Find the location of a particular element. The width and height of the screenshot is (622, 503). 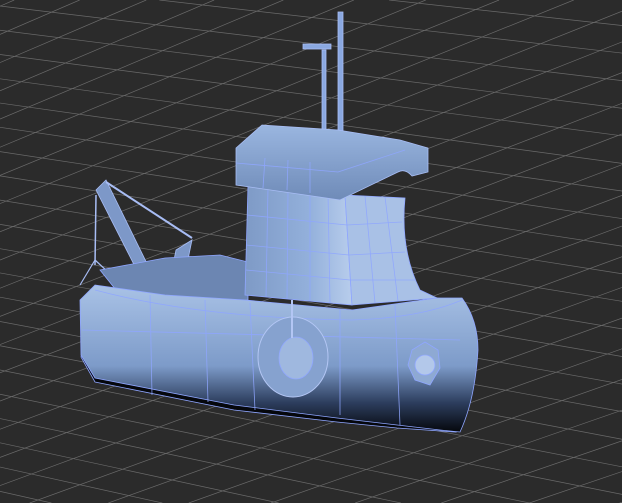

cabin-side is located at coordinates (391, 250).